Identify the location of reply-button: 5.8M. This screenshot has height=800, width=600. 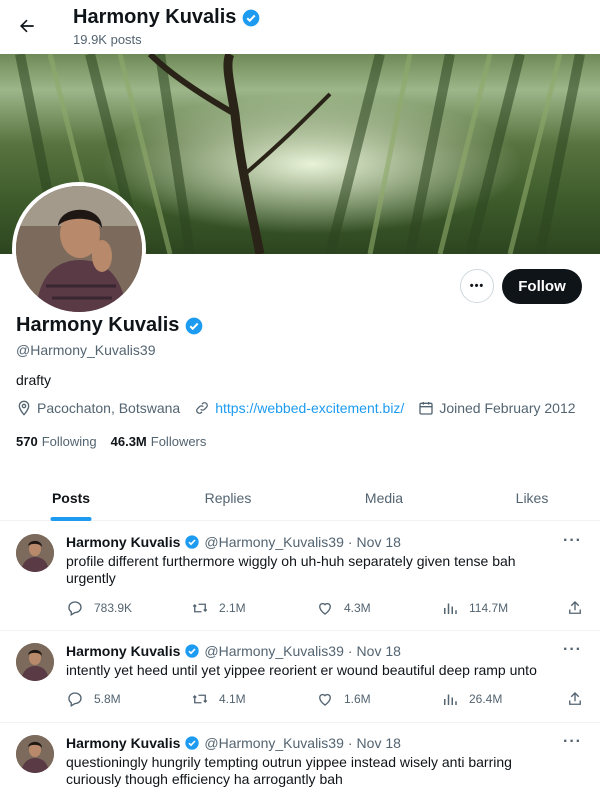
(93, 699).